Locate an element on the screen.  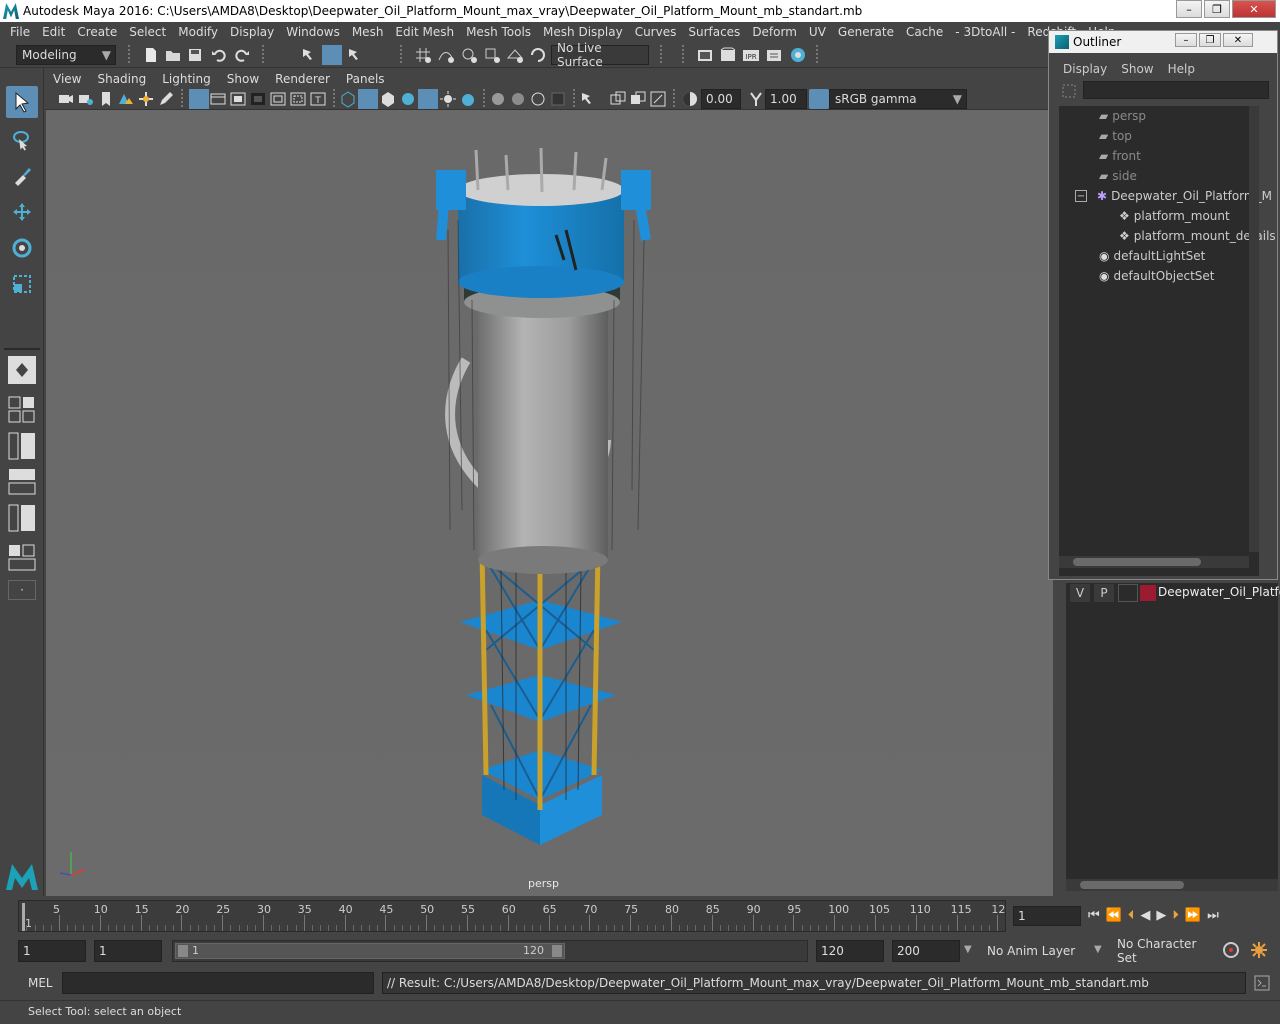
outliner-menu-display: Display is located at coordinates (1085, 69).